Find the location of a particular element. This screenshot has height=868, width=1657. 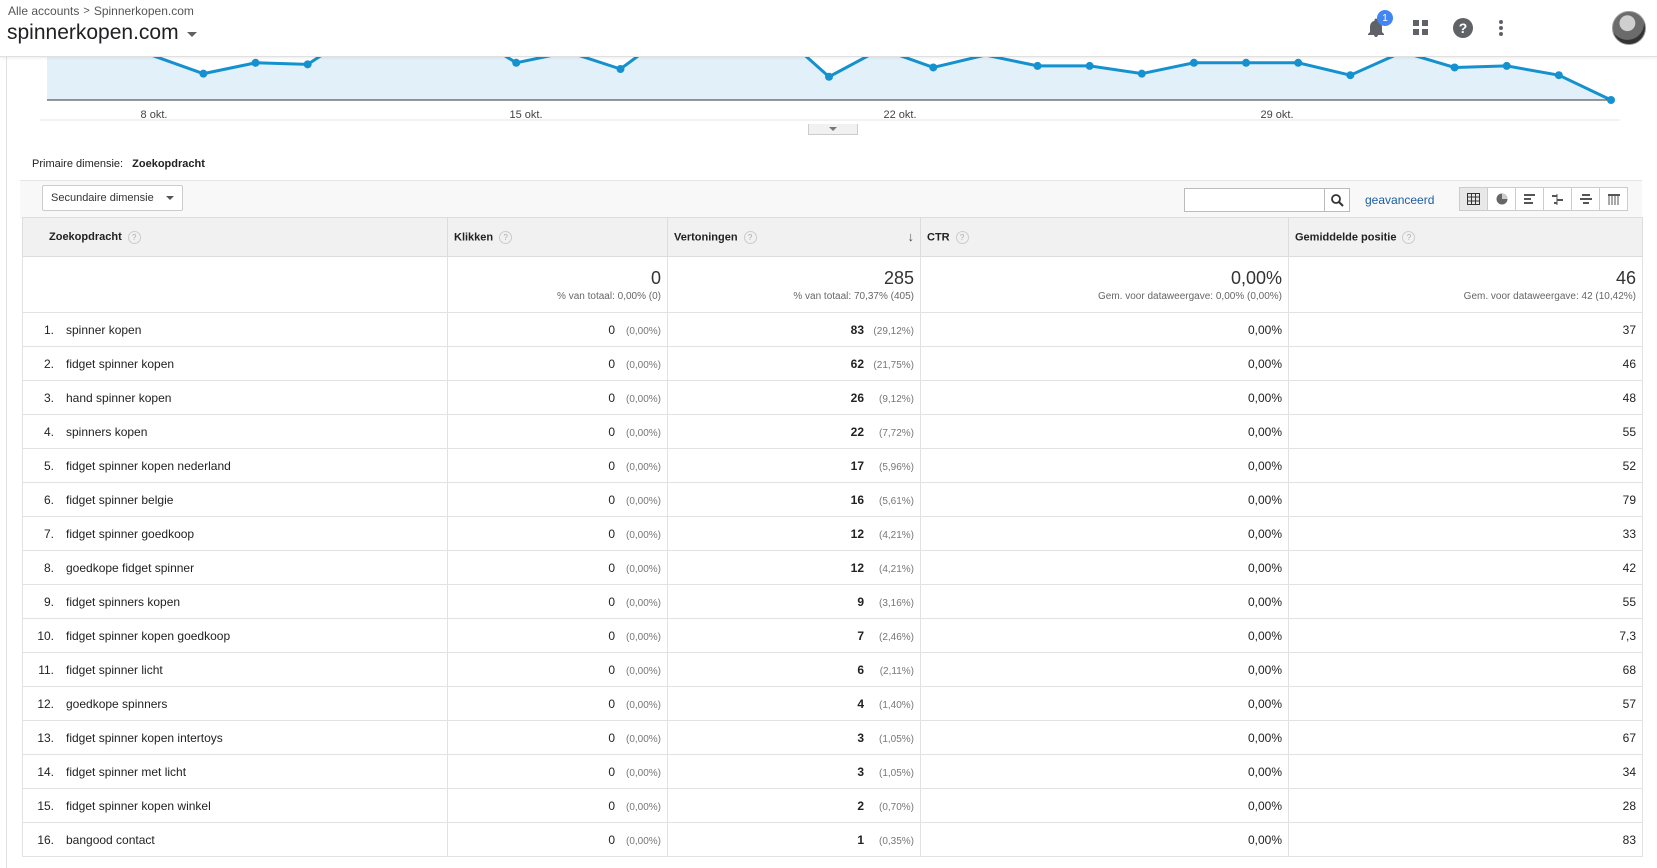

header-ctr: CTR? is located at coordinates (1104, 237).